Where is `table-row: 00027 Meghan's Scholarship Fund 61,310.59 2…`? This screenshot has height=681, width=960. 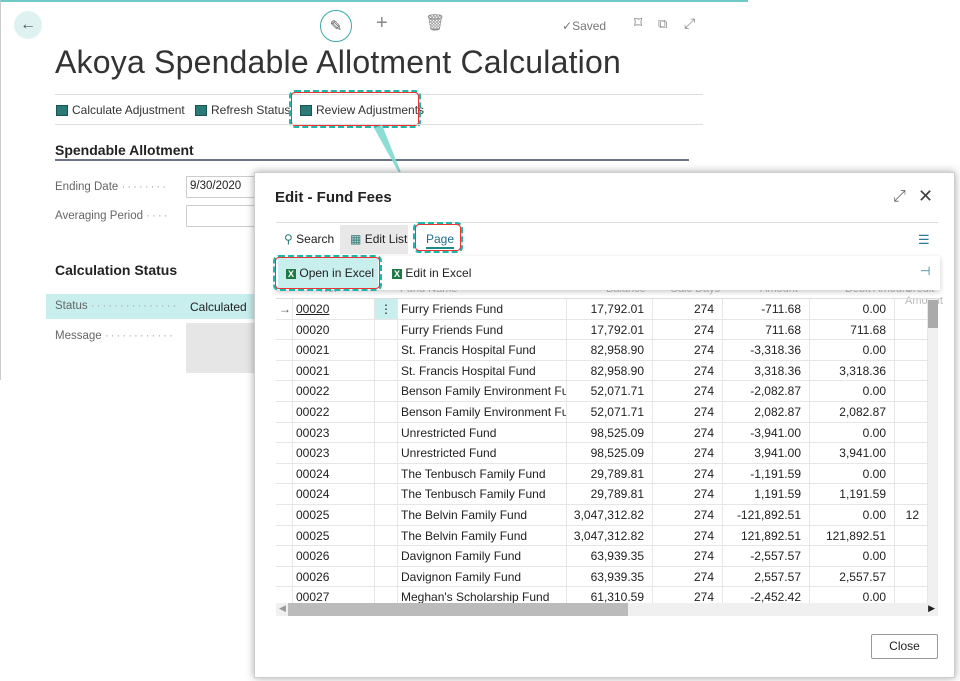
table-row: 00027 Meghan's Scholarship Fund 61,310.59 2… is located at coordinates (602, 595).